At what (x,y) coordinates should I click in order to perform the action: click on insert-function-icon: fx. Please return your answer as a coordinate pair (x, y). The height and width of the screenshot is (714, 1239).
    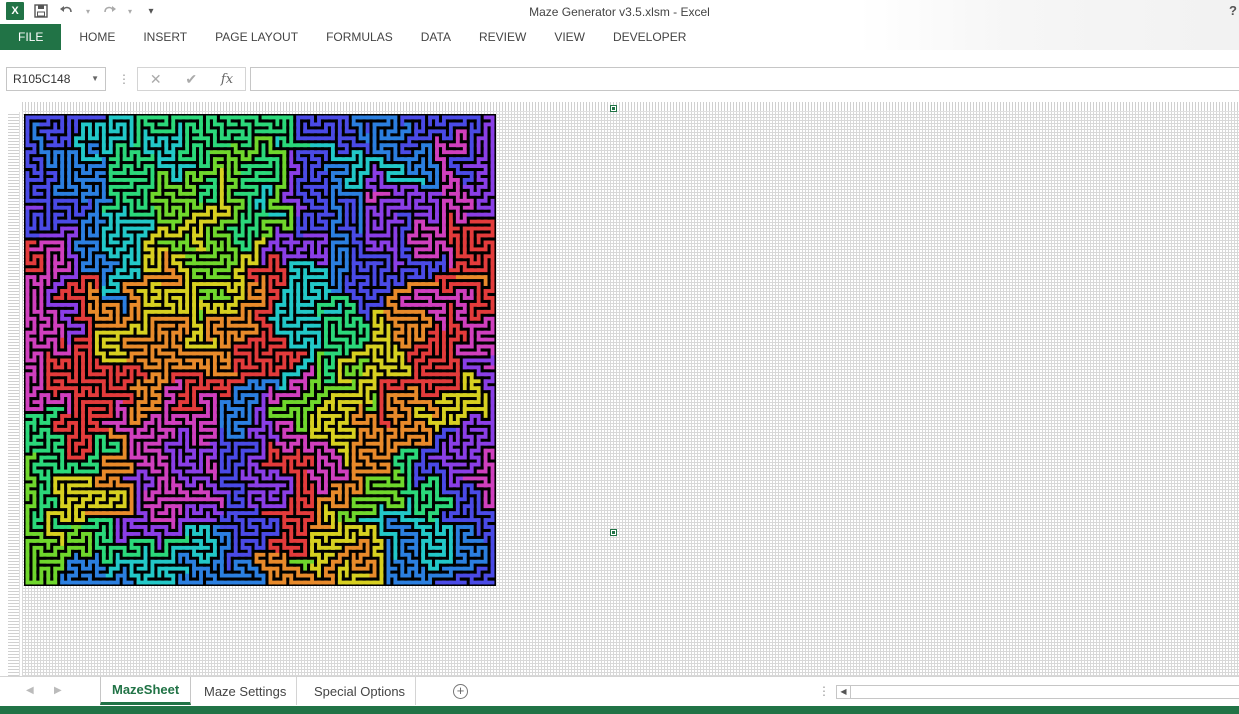
    Looking at the image, I should click on (227, 79).